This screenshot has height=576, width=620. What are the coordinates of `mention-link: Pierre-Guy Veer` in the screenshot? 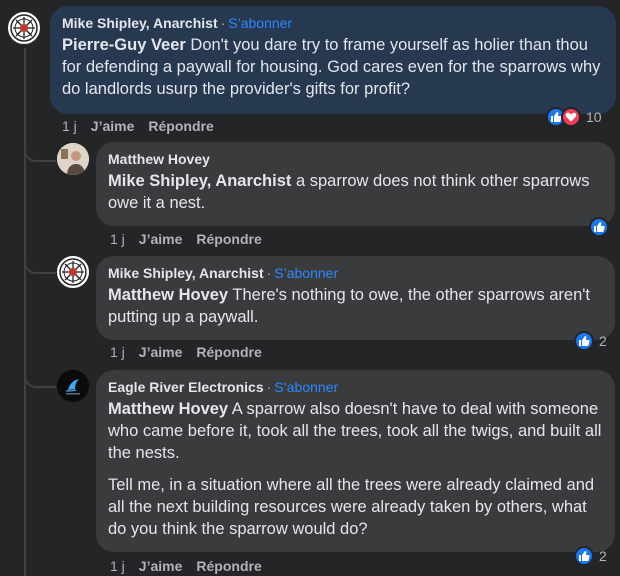 It's located at (124, 45).